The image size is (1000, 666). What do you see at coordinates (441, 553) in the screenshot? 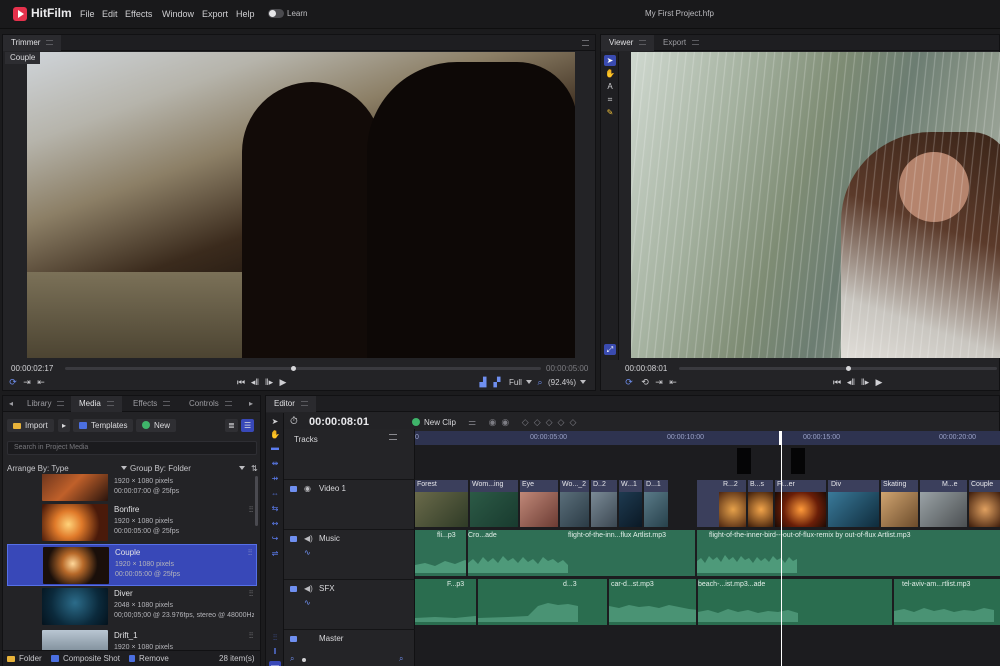
I see `audio-clip: fli...p3` at bounding box center [441, 553].